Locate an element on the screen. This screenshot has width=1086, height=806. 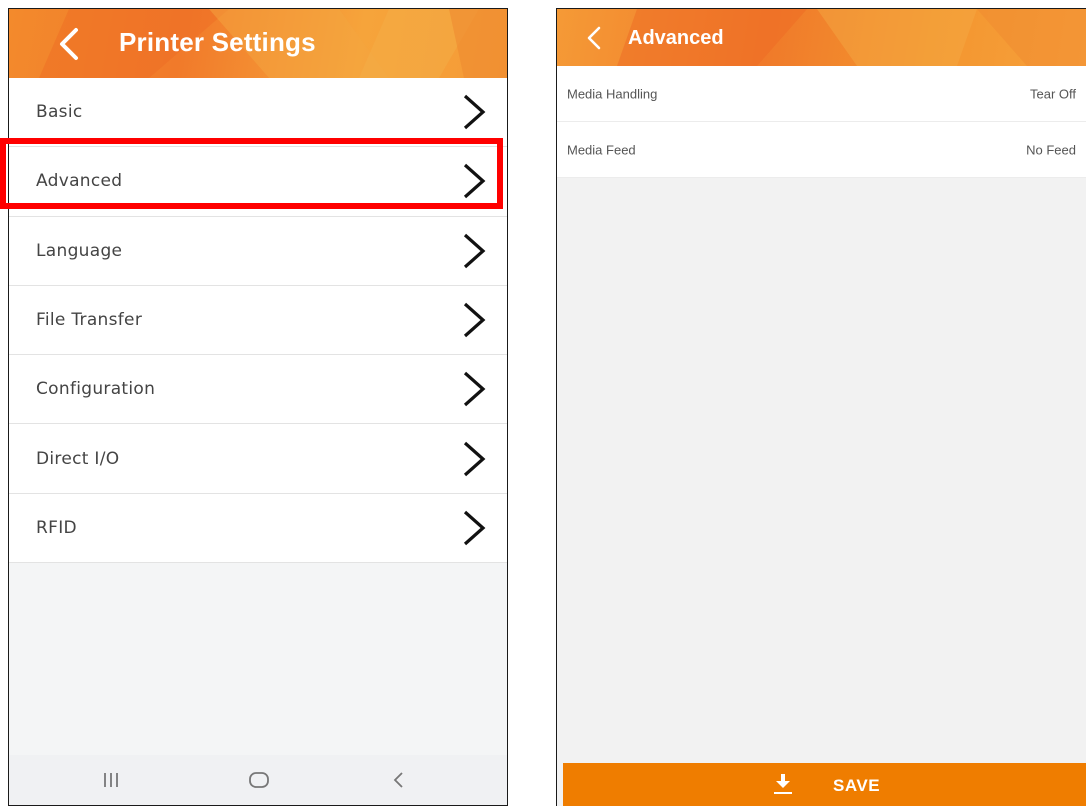
menu-item-direct-io: Direct I/O is located at coordinates (258, 459).